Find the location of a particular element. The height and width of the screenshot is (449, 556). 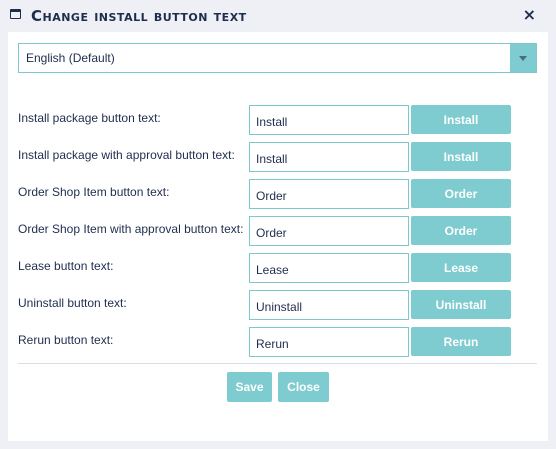

row-lease: Lease button text: Lease is located at coordinates (268, 268).